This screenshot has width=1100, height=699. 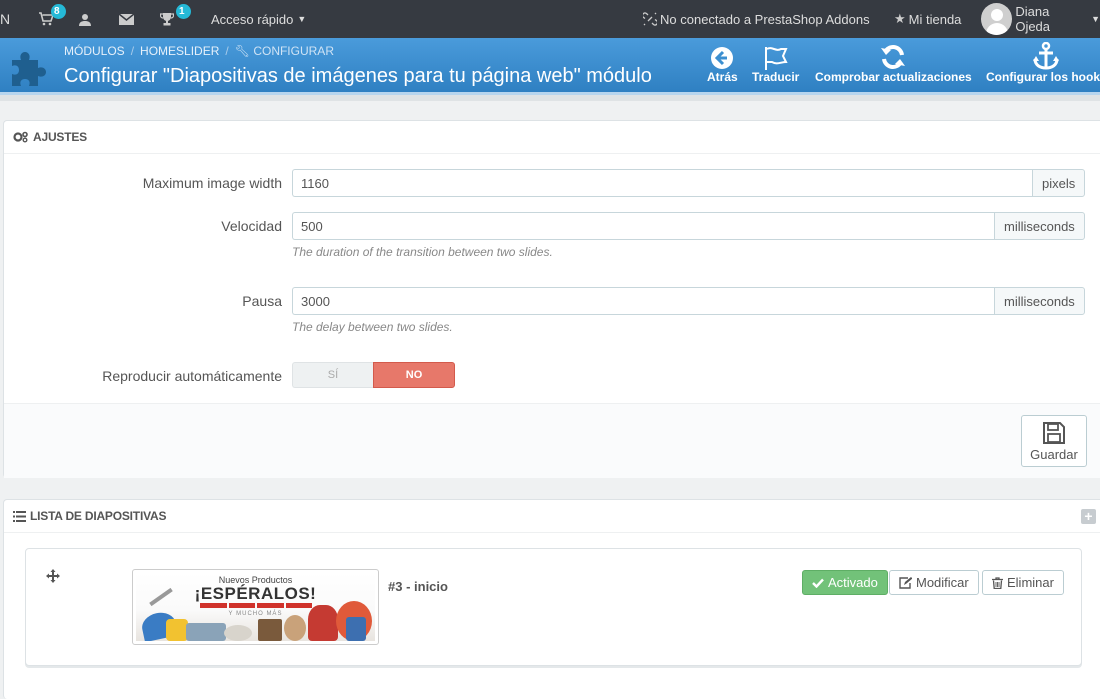 I want to click on add-slide-icon: +, so click(x=1088, y=516).